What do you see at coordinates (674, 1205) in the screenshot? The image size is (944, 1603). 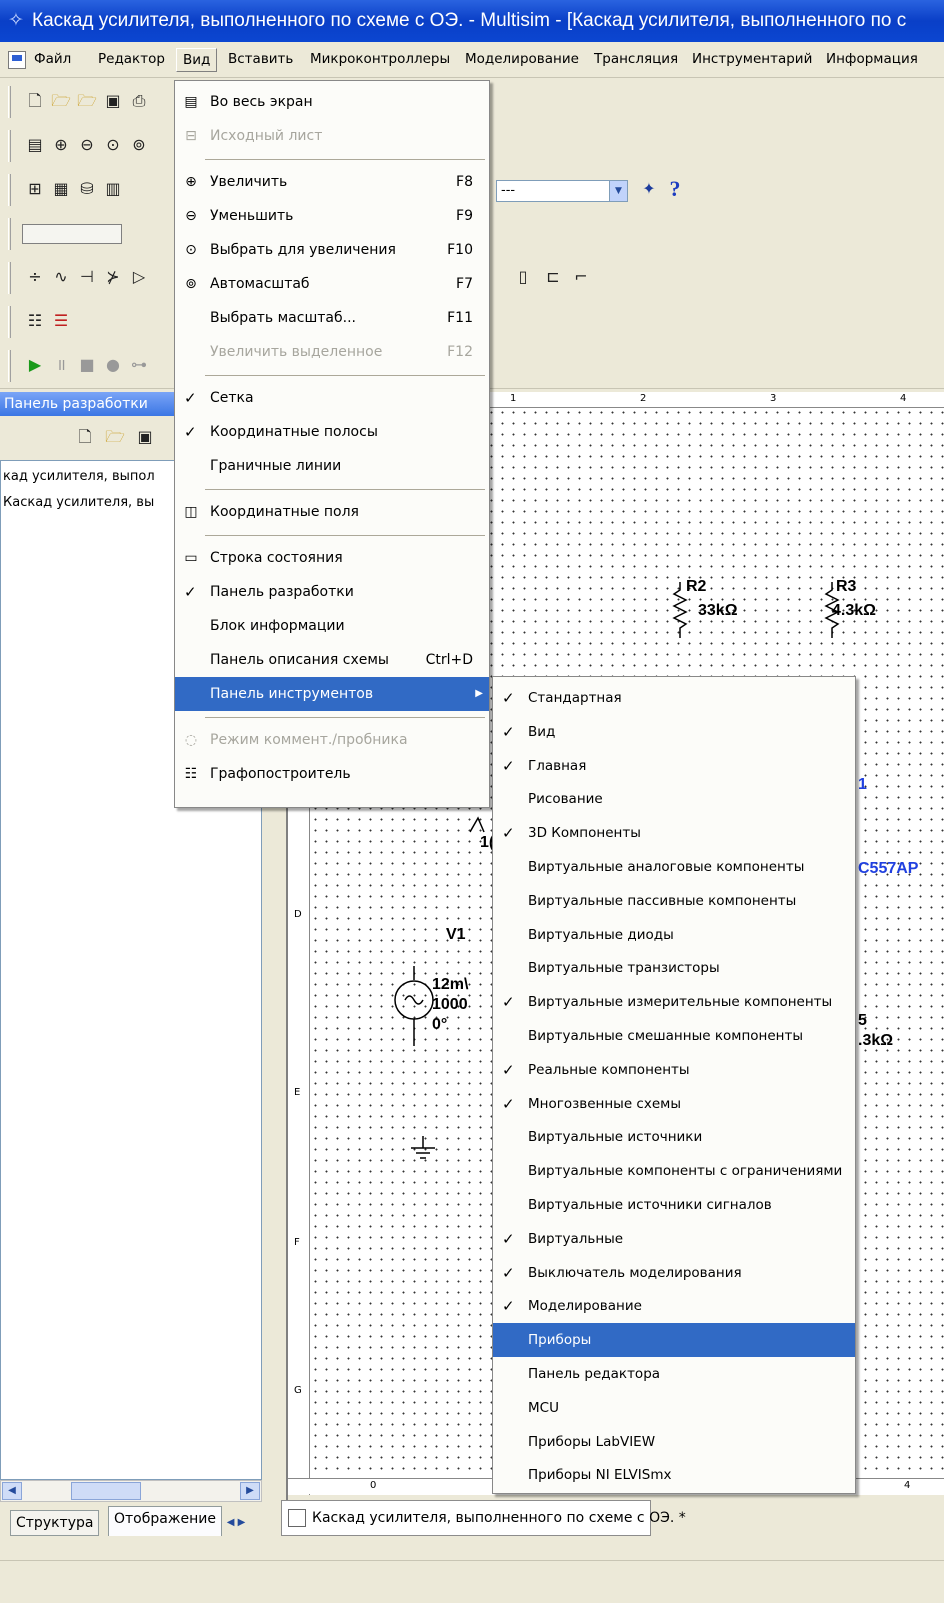 I see `toolbar-toggle-item-16: Виртуальные источники сигналов` at bounding box center [674, 1205].